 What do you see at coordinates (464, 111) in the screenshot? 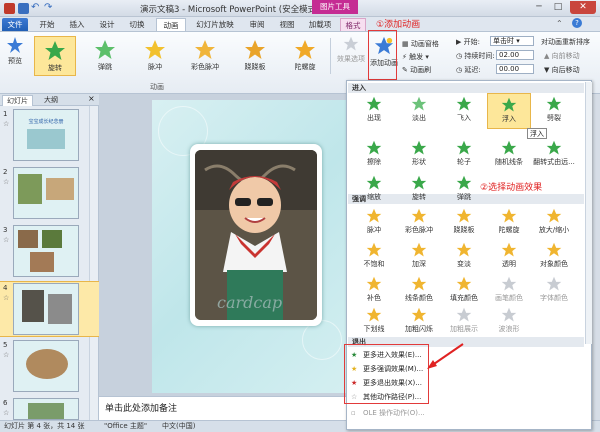
I see `entrance-effect: 飞入` at bounding box center [464, 111].